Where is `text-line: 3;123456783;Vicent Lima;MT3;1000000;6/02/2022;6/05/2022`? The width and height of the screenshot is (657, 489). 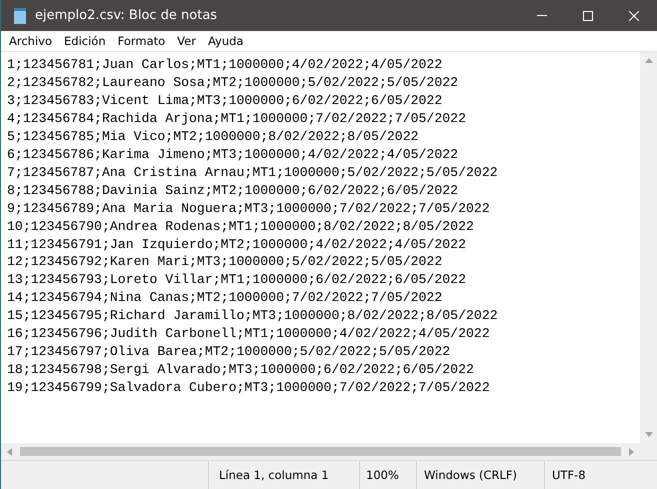
text-line: 3;123456783;Vicent Lima;MT3;1000000;6/02/2022;6/05/2022 is located at coordinates (224, 101).